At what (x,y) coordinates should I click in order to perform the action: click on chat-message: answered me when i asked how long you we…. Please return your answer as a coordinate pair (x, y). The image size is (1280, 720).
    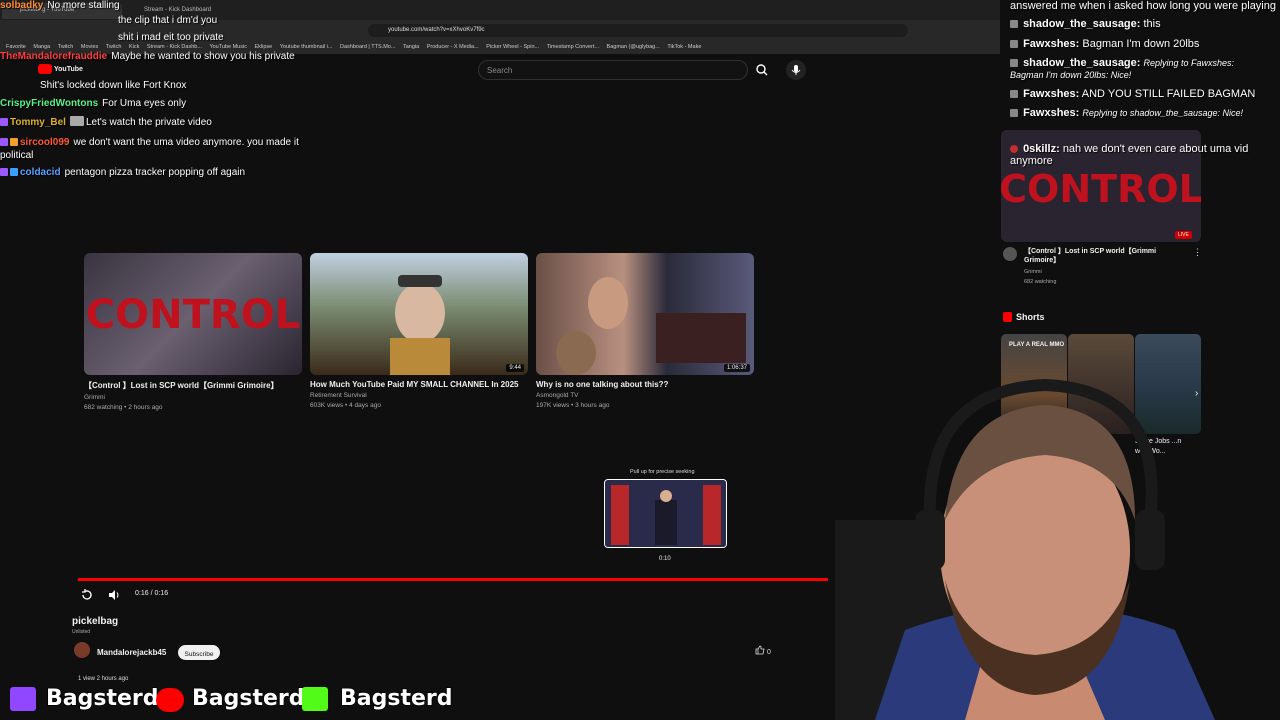
    Looking at the image, I should click on (1143, 6).